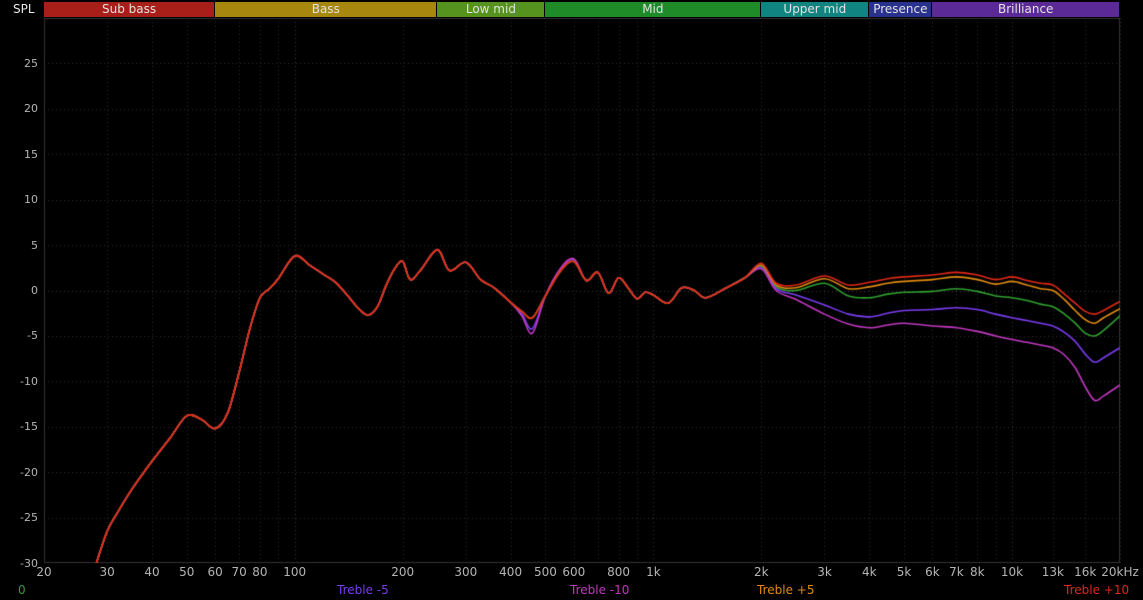  What do you see at coordinates (1025, 9) in the screenshot?
I see `band-brilliance: Brilliance` at bounding box center [1025, 9].